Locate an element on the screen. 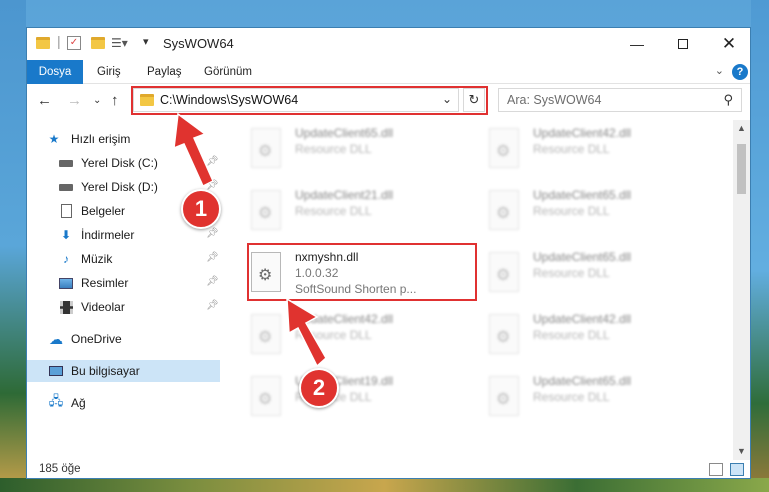  ribbon-tabs: Dosya Giriş Paylaş Görünüm ⌄ ? is located at coordinates (388, 72).